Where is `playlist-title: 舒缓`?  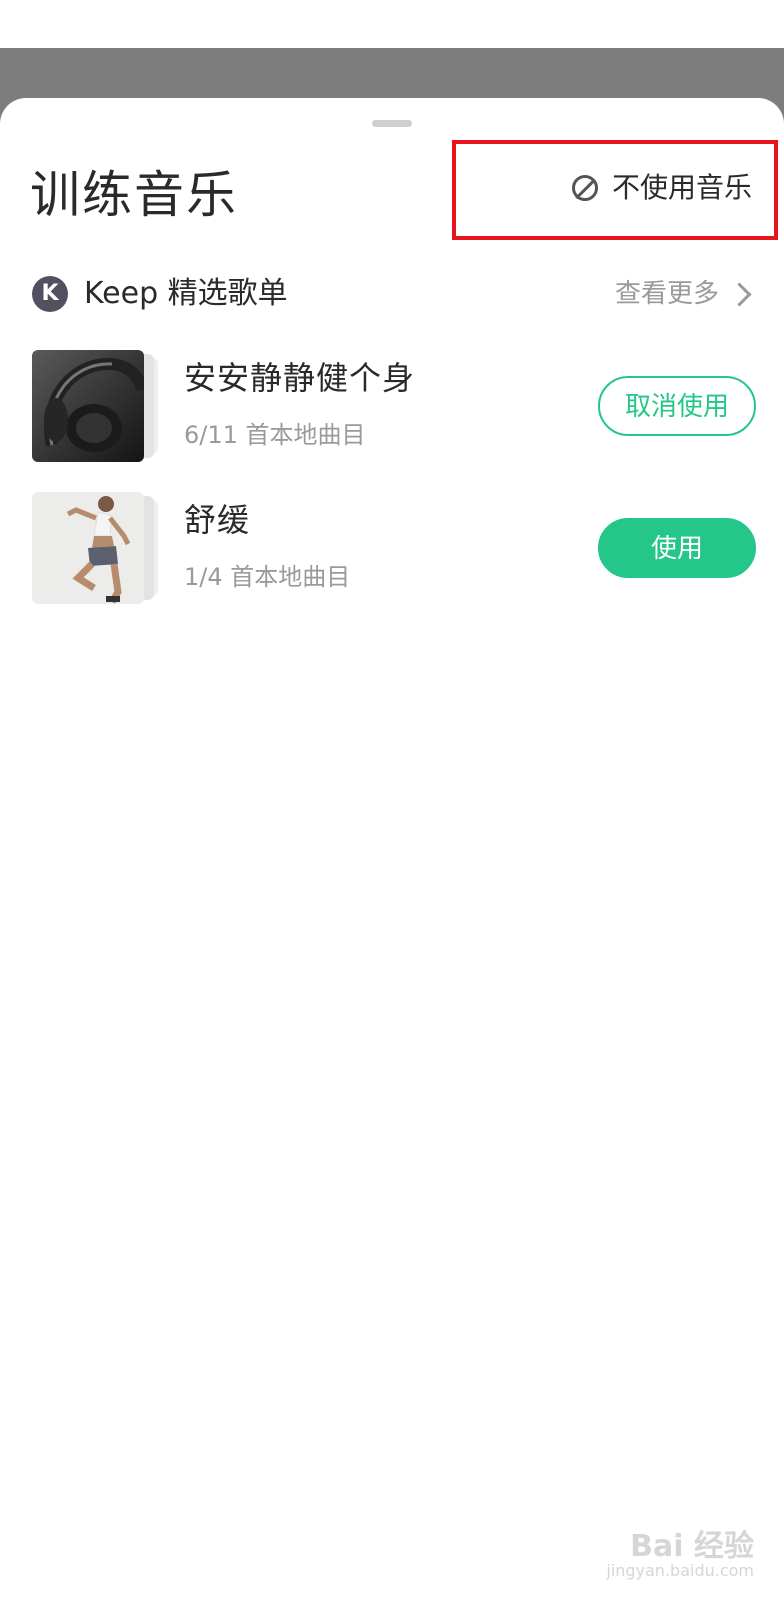
playlist-title: 舒缓 is located at coordinates (217, 520).